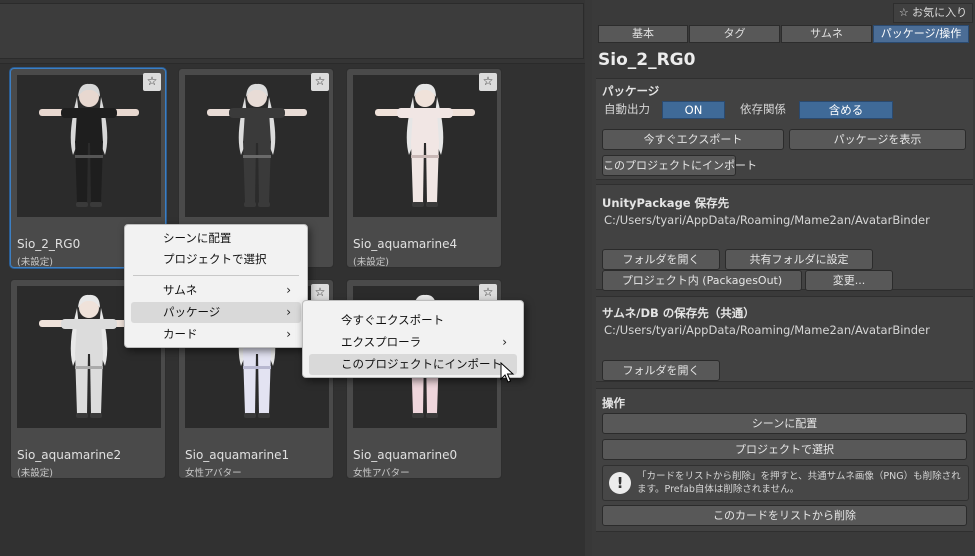  I want to click on card-name: Sio_aquamarine2, so click(69, 455).